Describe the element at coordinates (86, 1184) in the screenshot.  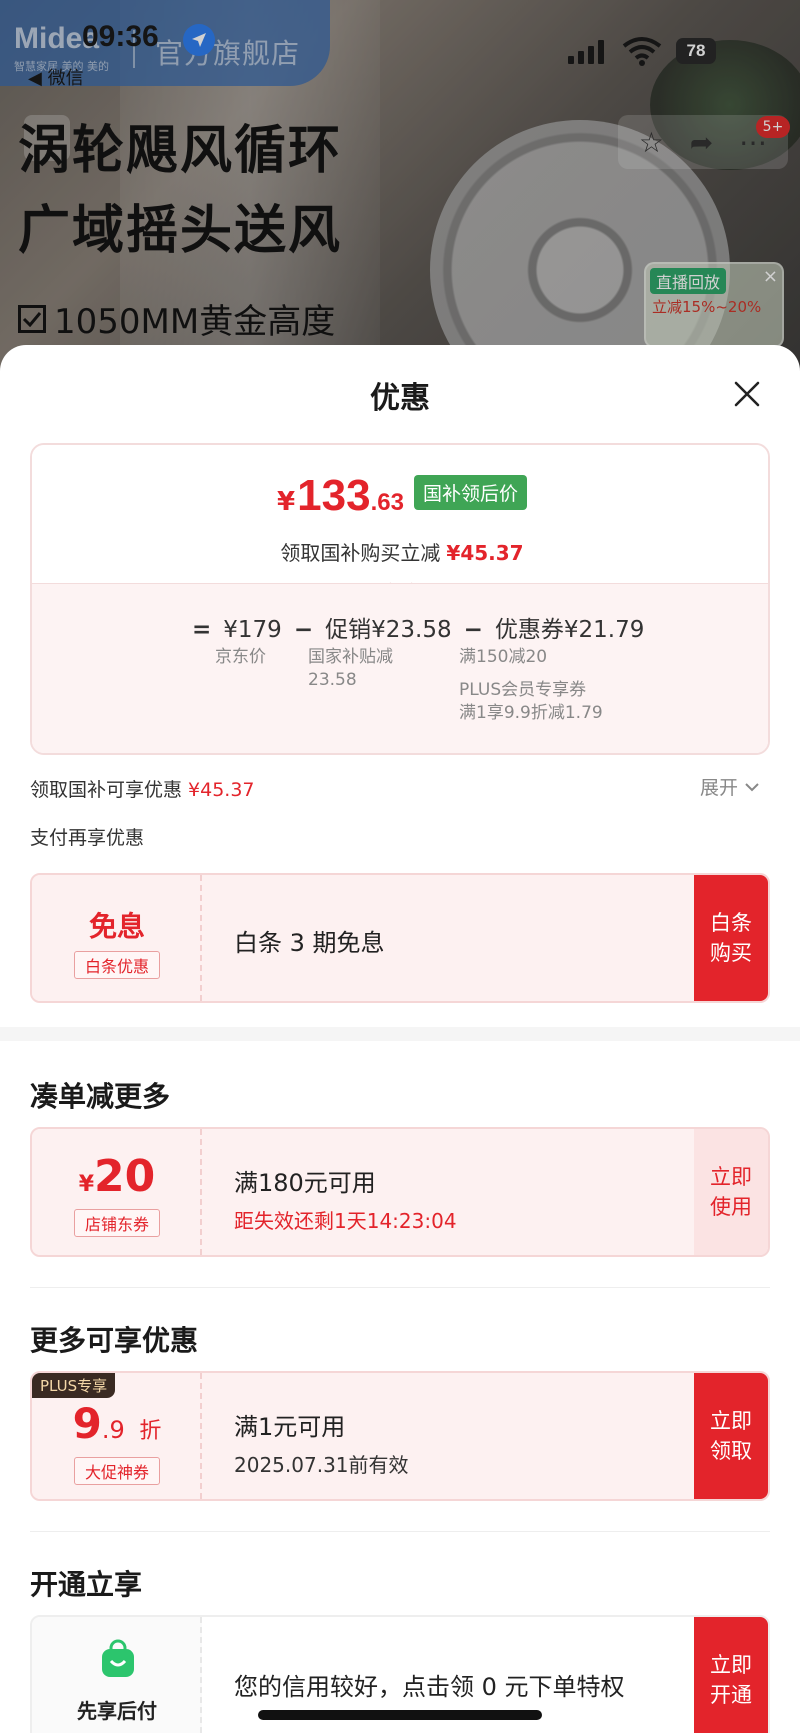
I see `coupon-currency: ¥` at that location.